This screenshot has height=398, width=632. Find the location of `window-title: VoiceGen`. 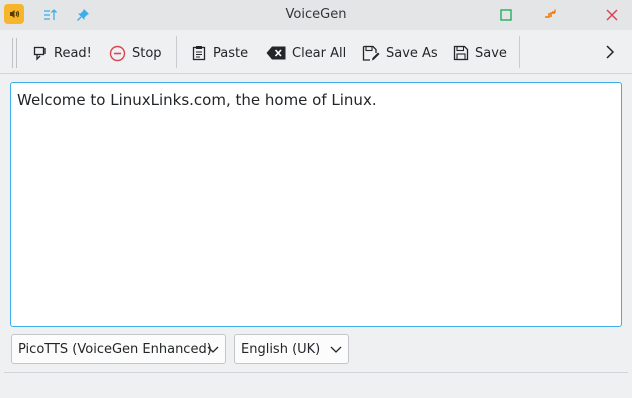

window-title: VoiceGen is located at coordinates (316, 14).